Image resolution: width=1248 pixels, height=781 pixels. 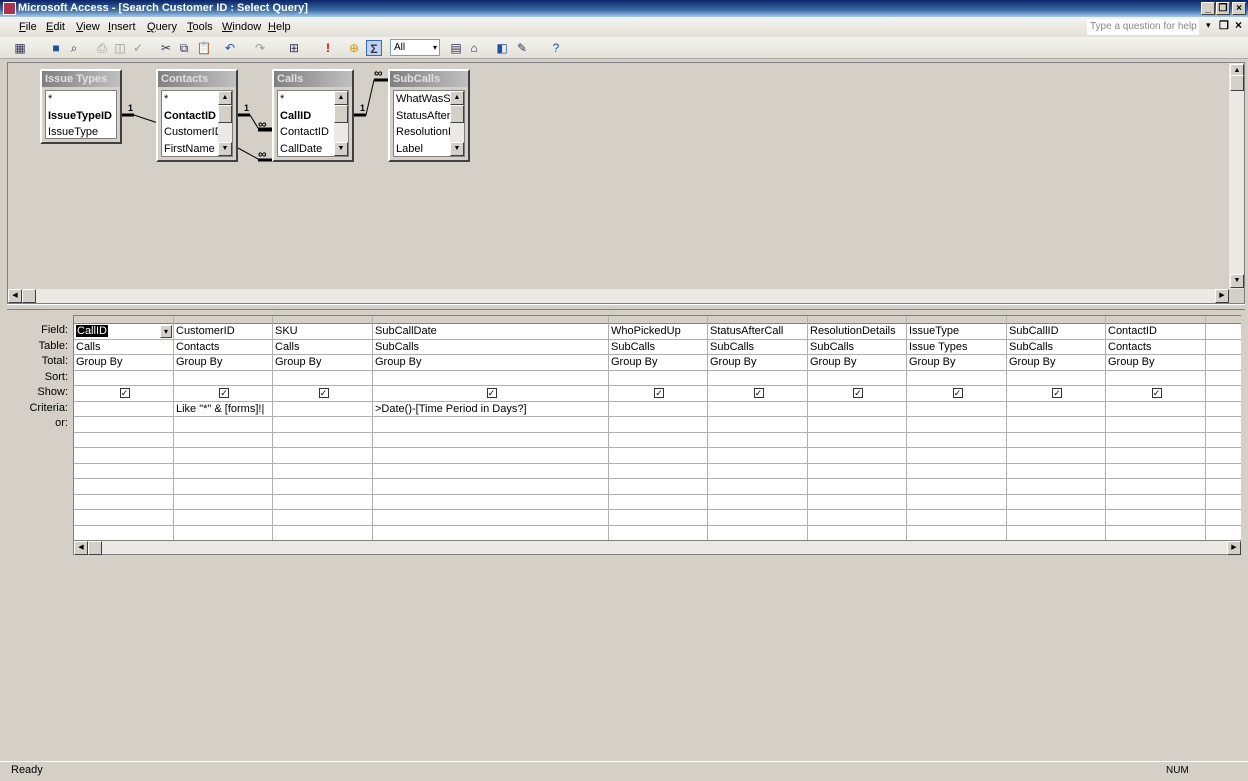 I want to click on grid-cell-field: ContactID, so click(x=1155, y=332).